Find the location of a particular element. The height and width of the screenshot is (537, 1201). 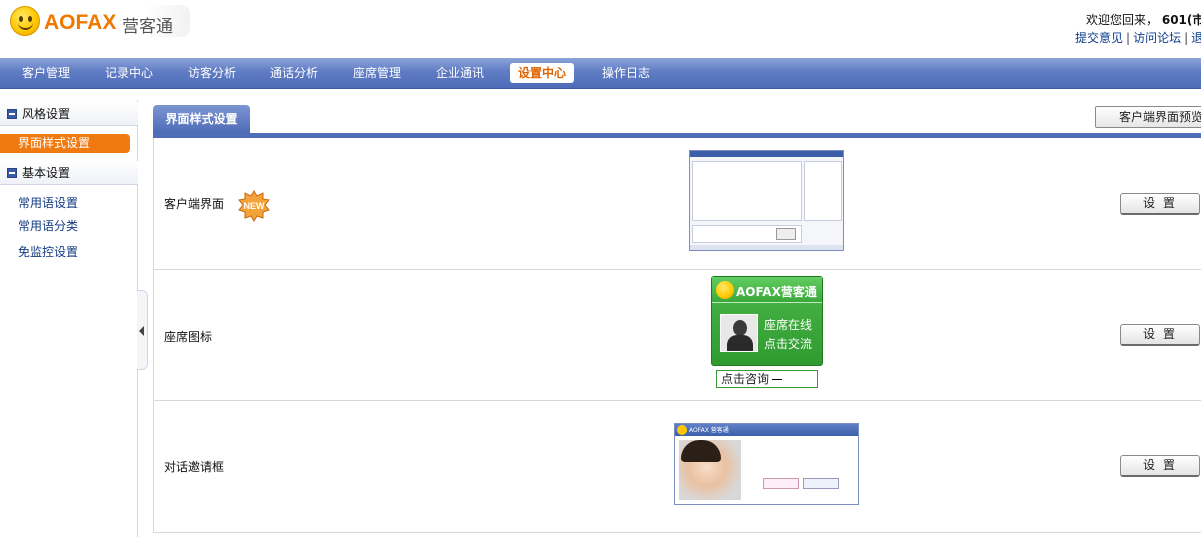

sidebar-item-no-monitor: 免监控设置 is located at coordinates (48, 251).